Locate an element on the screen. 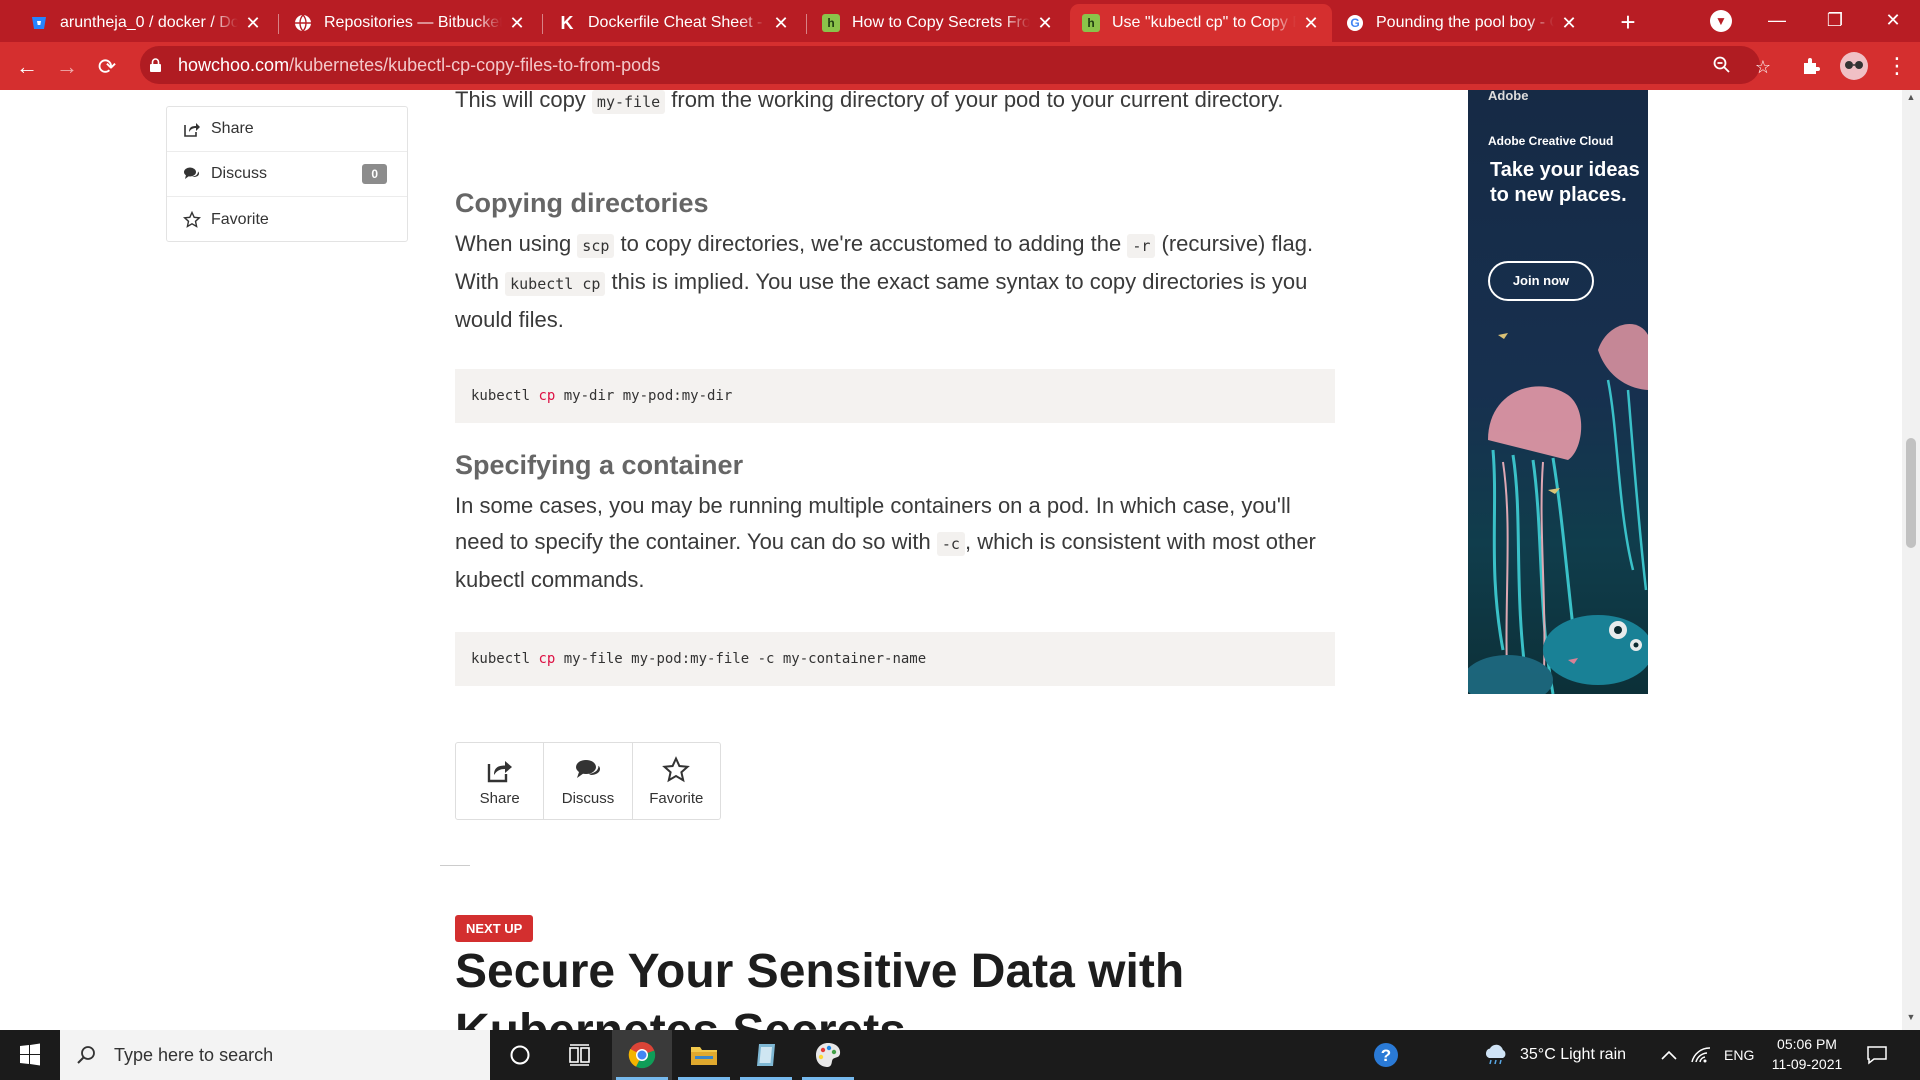 The image size is (1920, 1080). browser-menu-icon: ⋮ is located at coordinates (1897, 66).